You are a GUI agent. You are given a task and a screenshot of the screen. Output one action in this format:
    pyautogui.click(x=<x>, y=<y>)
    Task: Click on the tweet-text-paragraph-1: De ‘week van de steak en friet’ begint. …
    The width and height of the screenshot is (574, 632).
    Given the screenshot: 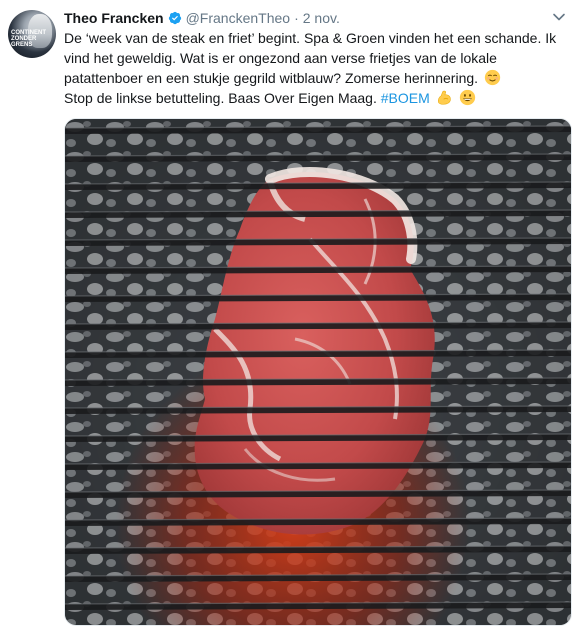 What is the action you would take?
    pyautogui.click(x=312, y=58)
    